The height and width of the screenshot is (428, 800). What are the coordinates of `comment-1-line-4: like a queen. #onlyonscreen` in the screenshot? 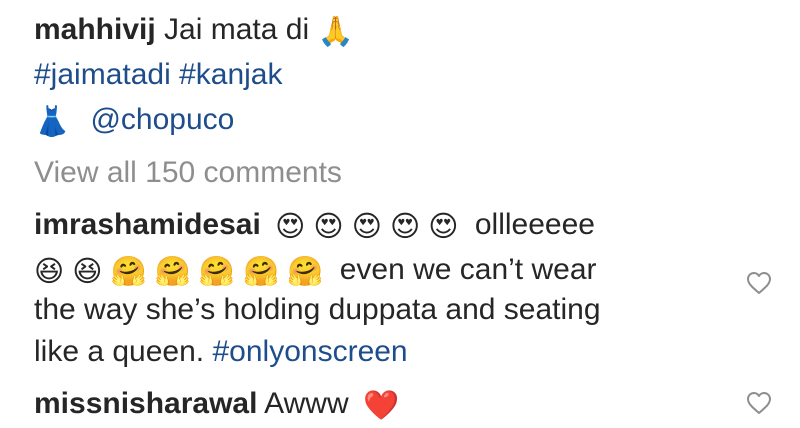 It's located at (221, 352).